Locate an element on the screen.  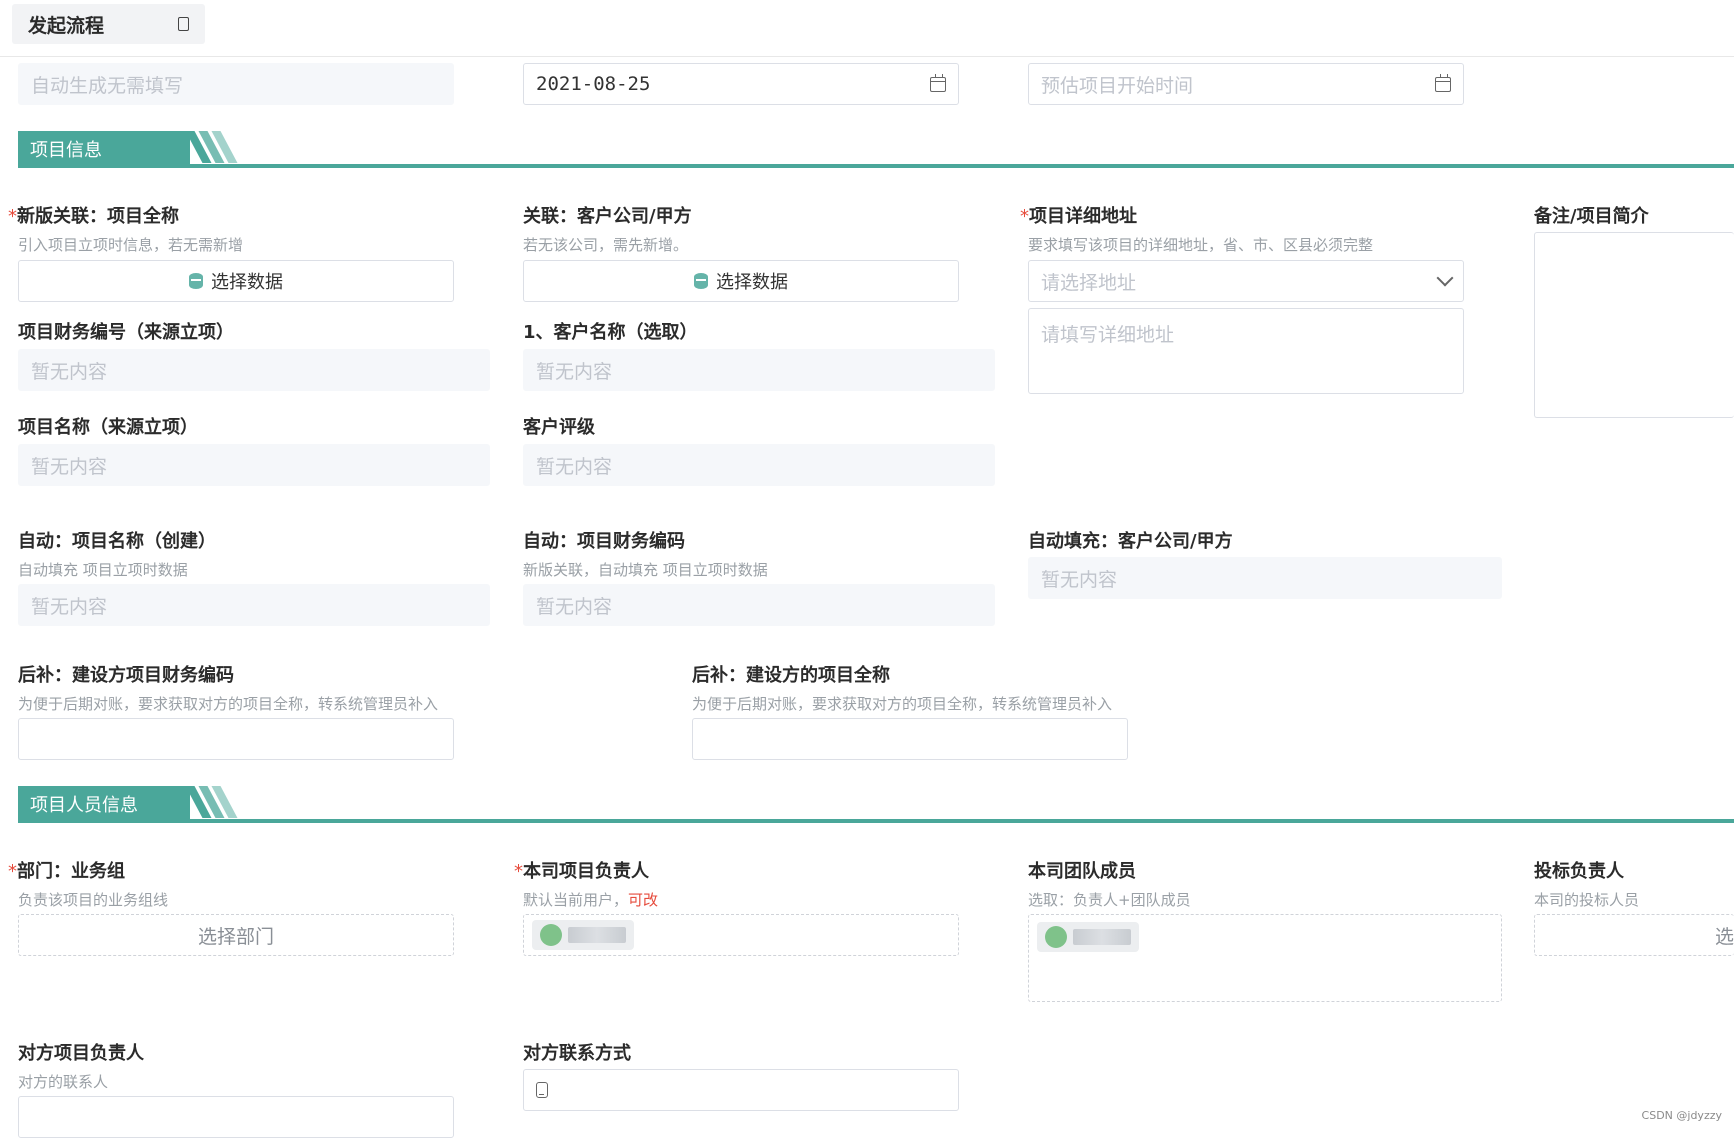
section-title-project-info: 项目信息 is located at coordinates (104, 149).